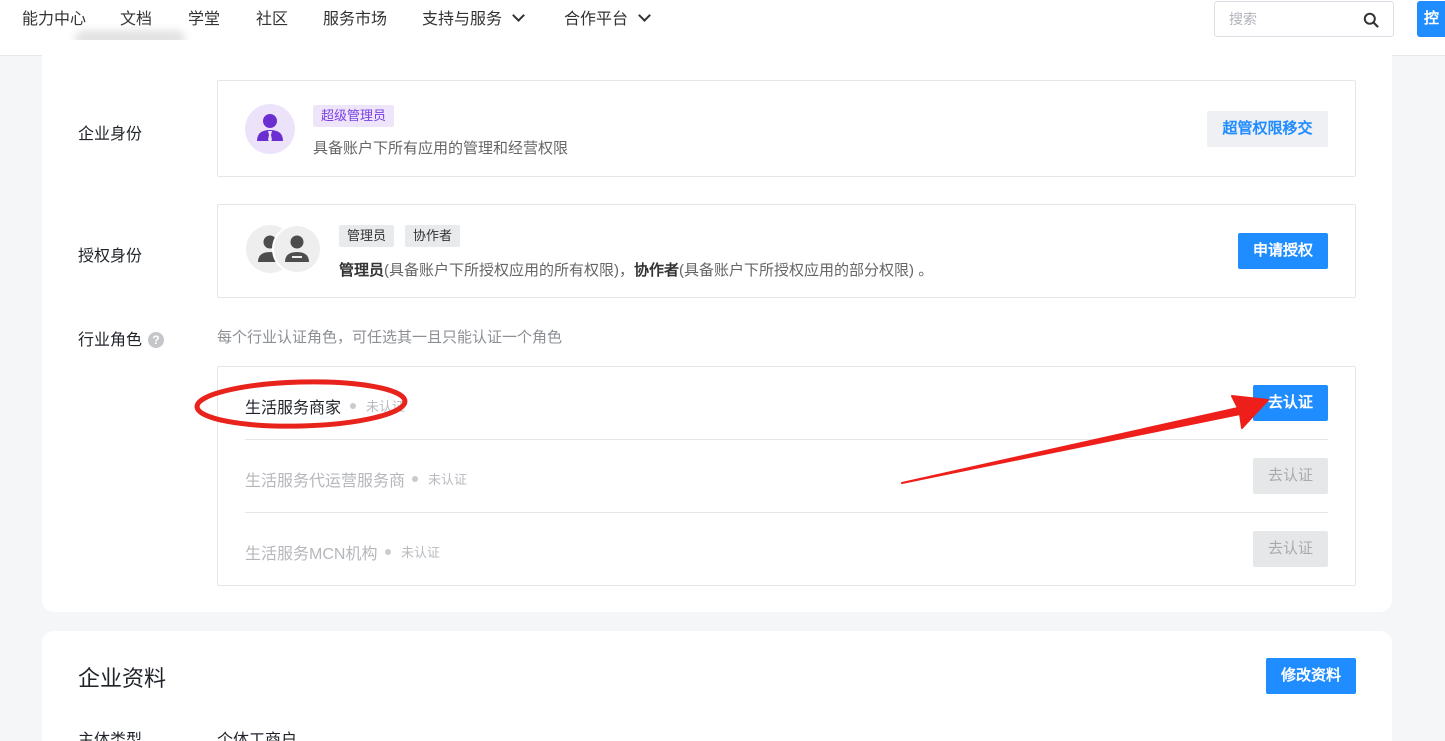 The height and width of the screenshot is (741, 1445). Describe the element at coordinates (657, 270) in the screenshot. I see `collaborator-term: 协作者` at that location.